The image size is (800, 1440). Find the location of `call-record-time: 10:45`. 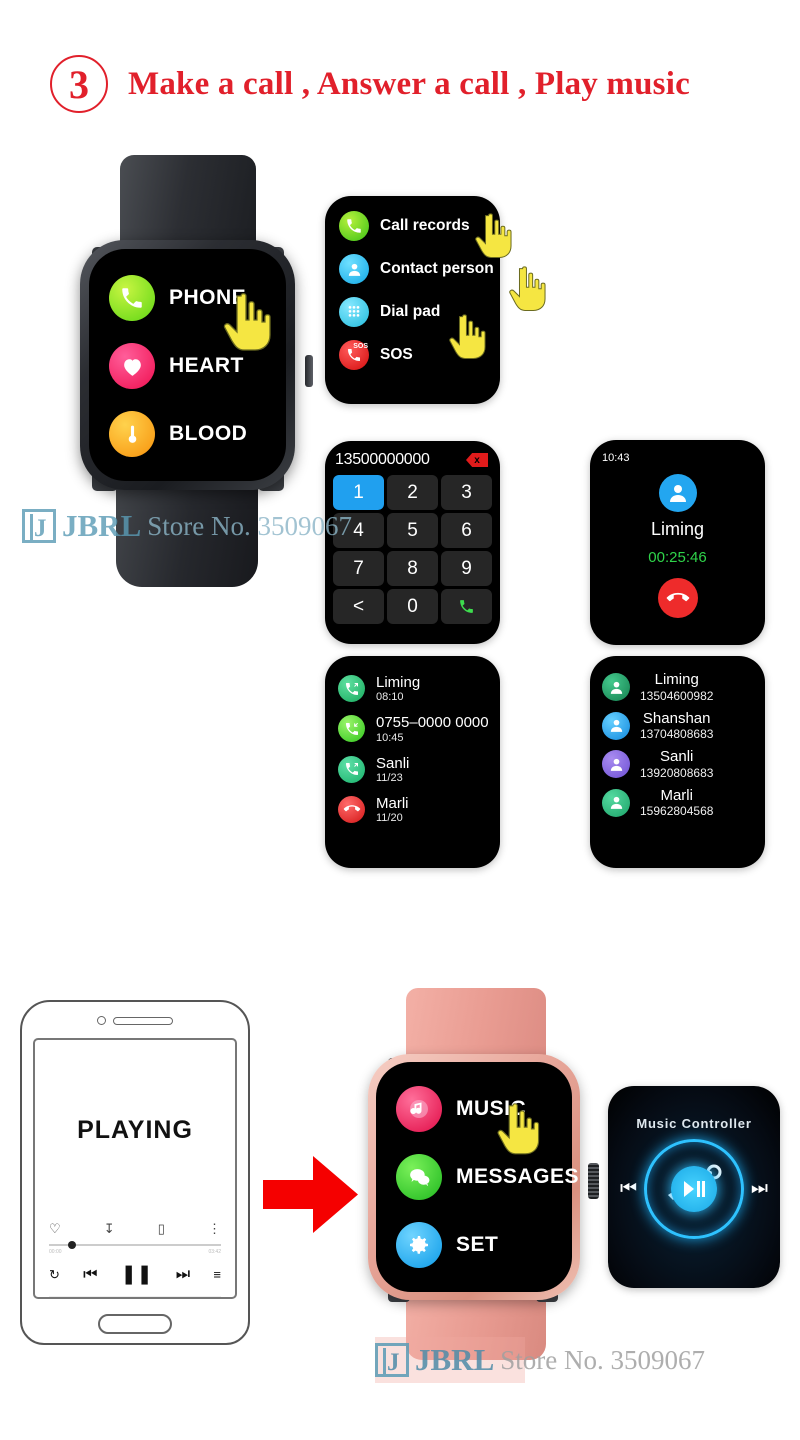

call-record-time: 10:45 is located at coordinates (390, 737).